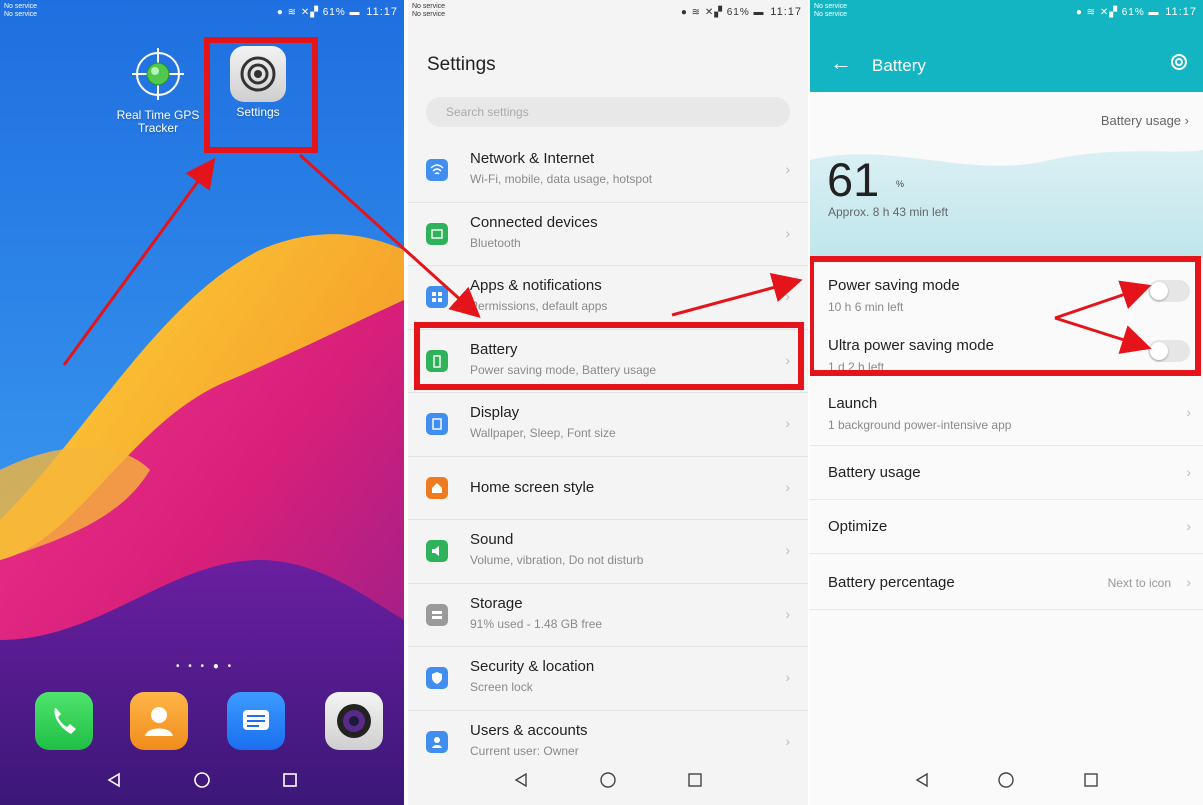  What do you see at coordinates (461, 64) in the screenshot?
I see `page-title: Settings` at bounding box center [461, 64].